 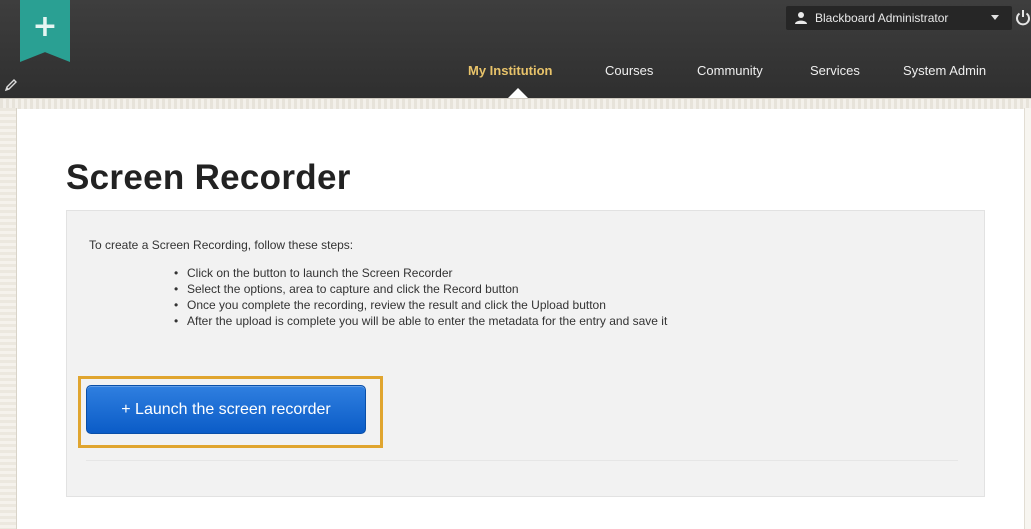 I want to click on launch-screen-recorder-button: + Launch the screen recorder, so click(x=226, y=409).